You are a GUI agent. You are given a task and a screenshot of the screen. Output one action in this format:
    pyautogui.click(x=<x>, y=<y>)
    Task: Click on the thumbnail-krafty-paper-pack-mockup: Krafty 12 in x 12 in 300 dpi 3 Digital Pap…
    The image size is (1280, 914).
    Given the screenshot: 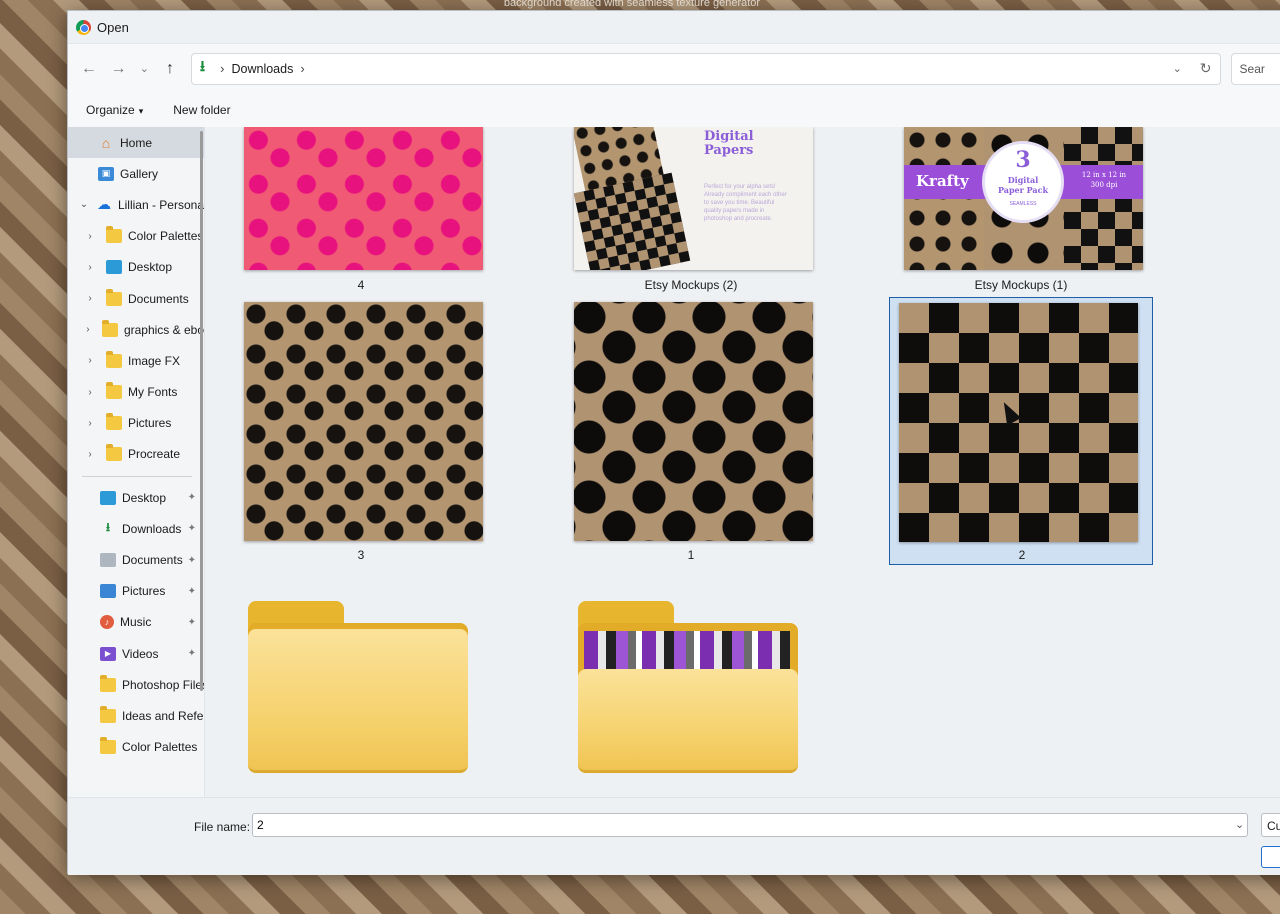 What is the action you would take?
    pyautogui.click(x=1023, y=198)
    